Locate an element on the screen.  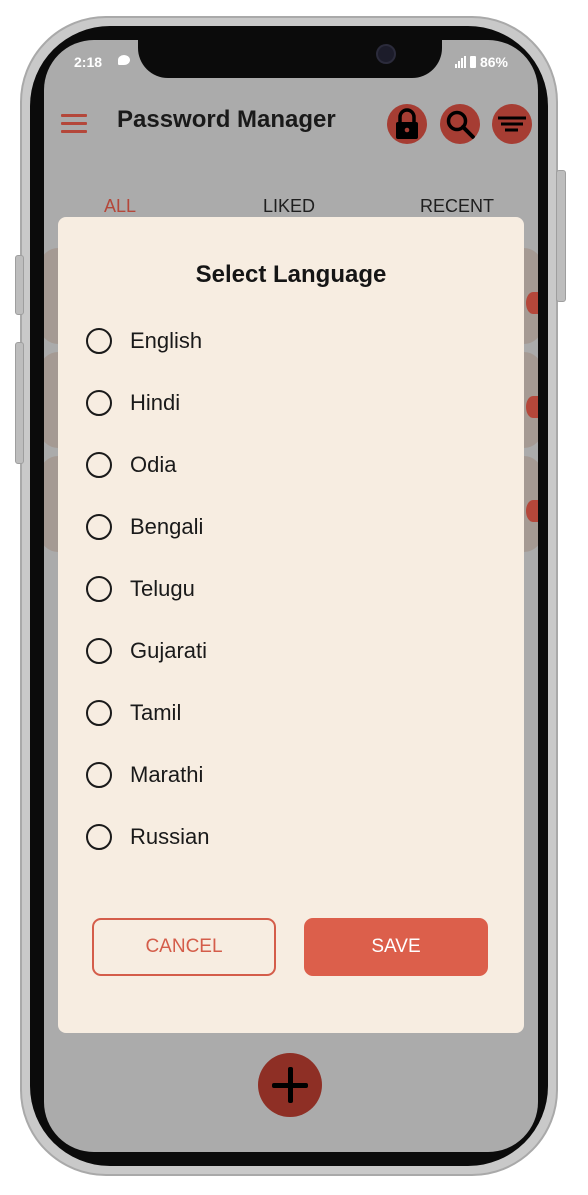
status-right: 86% is located at coordinates (481, 62).